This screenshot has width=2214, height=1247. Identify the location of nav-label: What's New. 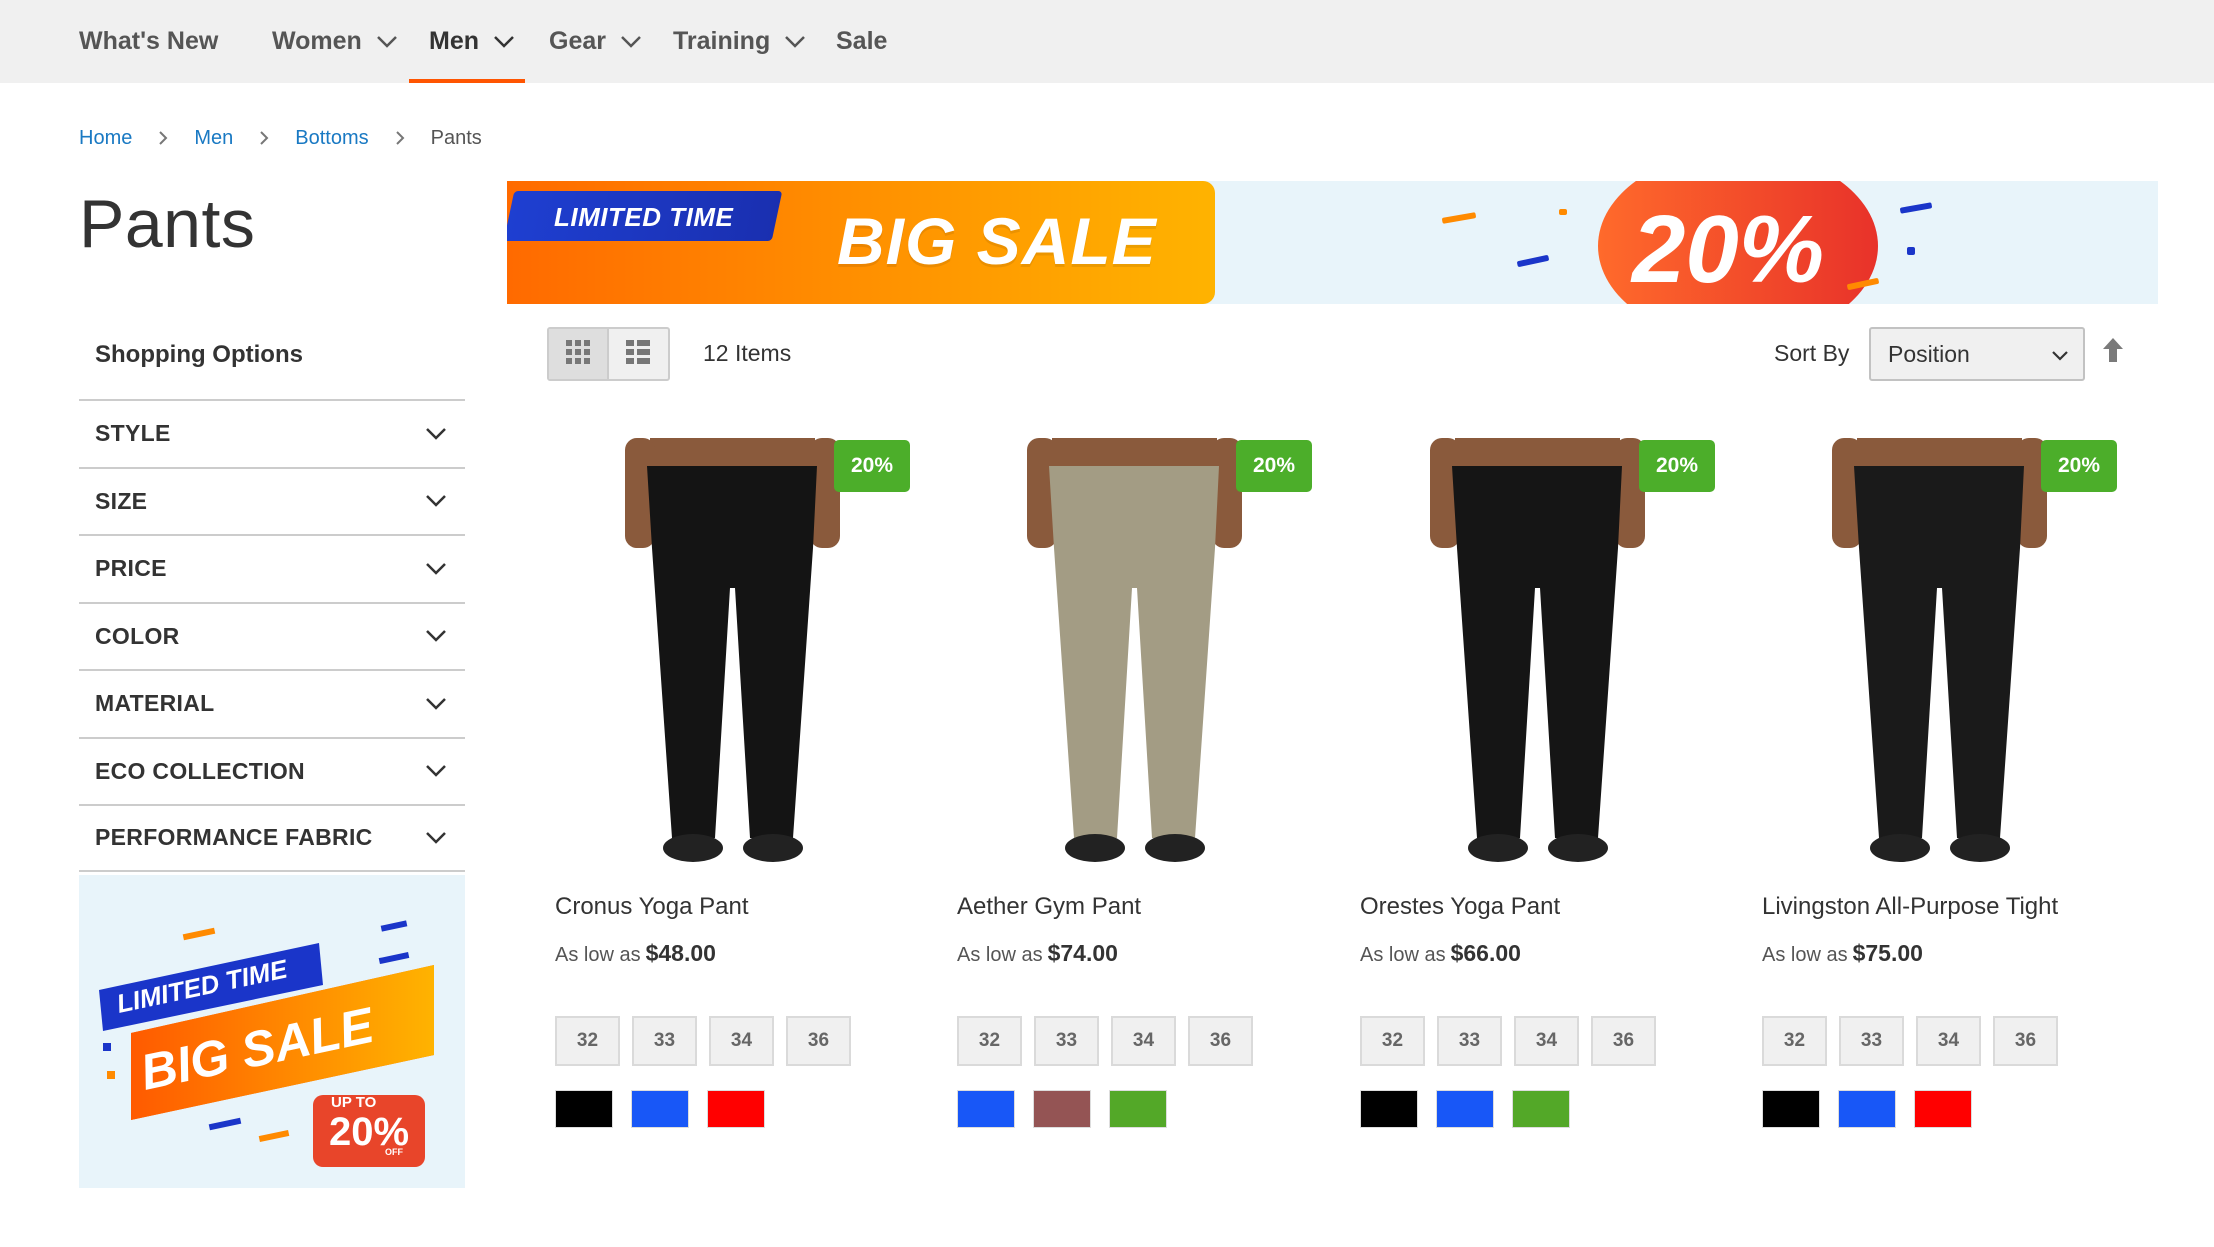
(149, 41).